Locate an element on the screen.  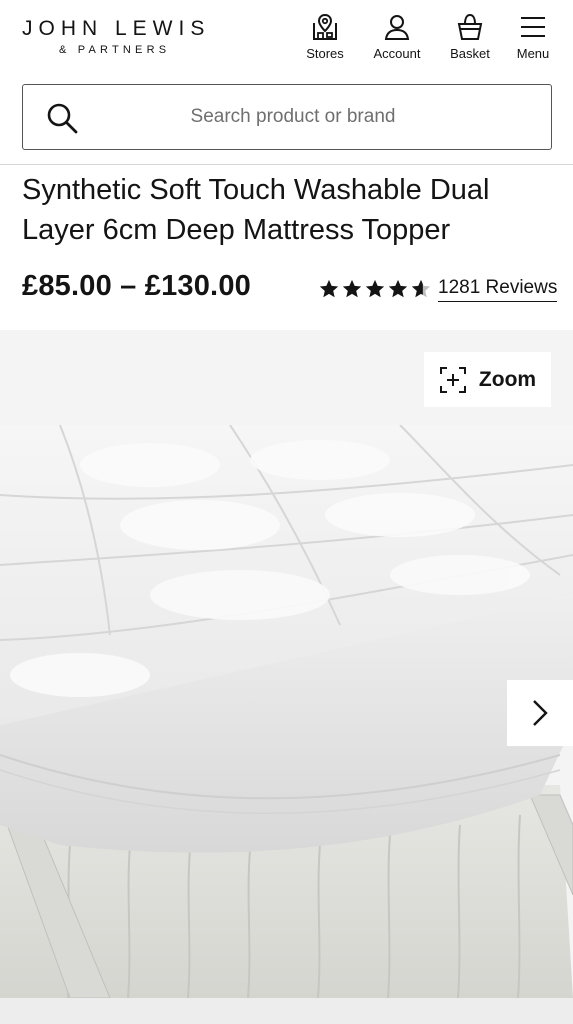
logo-sub-text: & PARTNERS is located at coordinates (115, 50).